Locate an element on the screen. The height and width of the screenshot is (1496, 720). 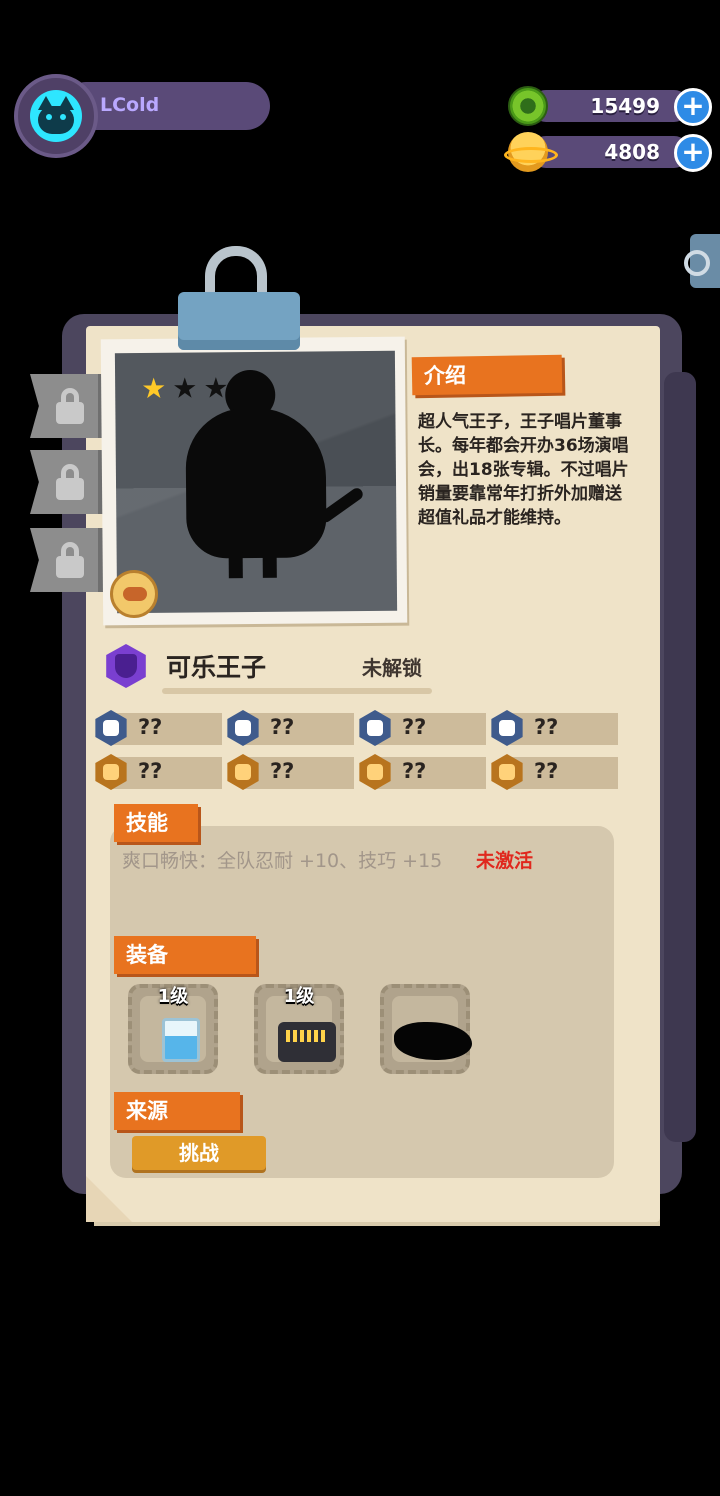
cookie-badge-icon is located at coordinates (134, 594).